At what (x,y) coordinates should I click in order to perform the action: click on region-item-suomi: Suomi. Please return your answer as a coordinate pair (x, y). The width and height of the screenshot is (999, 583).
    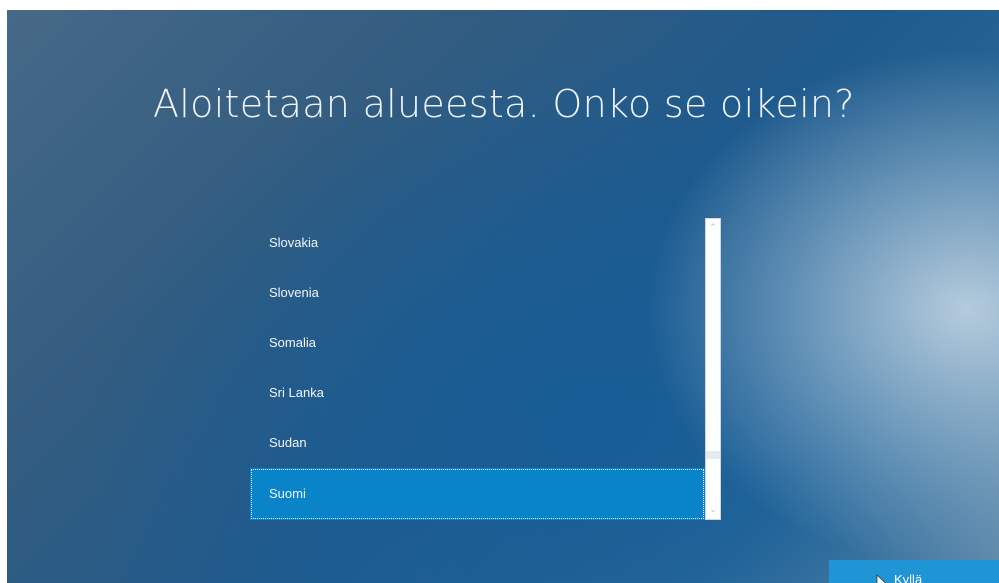
    Looking at the image, I should click on (477, 494).